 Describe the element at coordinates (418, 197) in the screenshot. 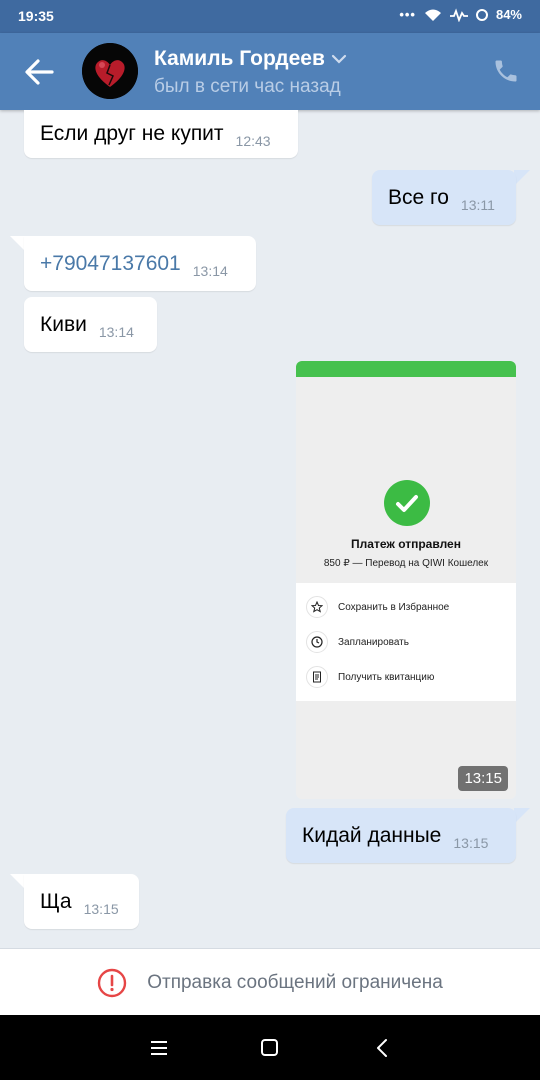

I see `message-text: Все го` at that location.